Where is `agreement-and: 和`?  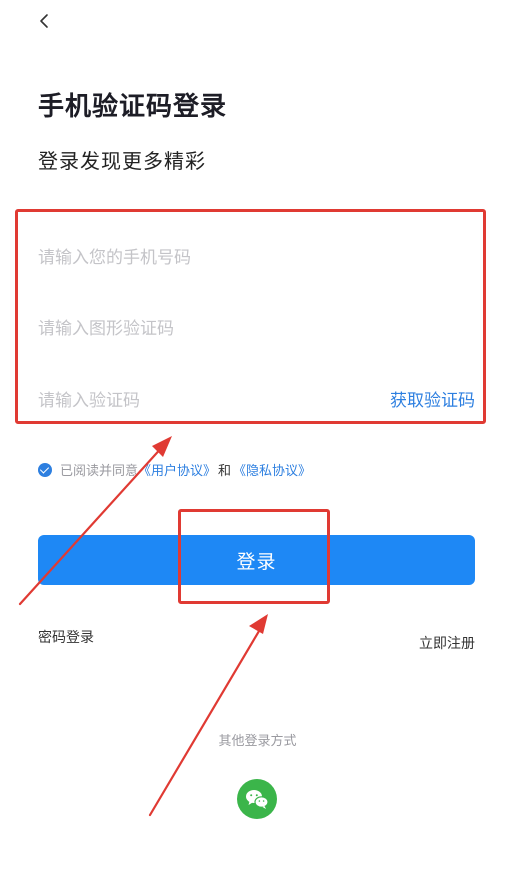 agreement-and: 和 is located at coordinates (225, 471).